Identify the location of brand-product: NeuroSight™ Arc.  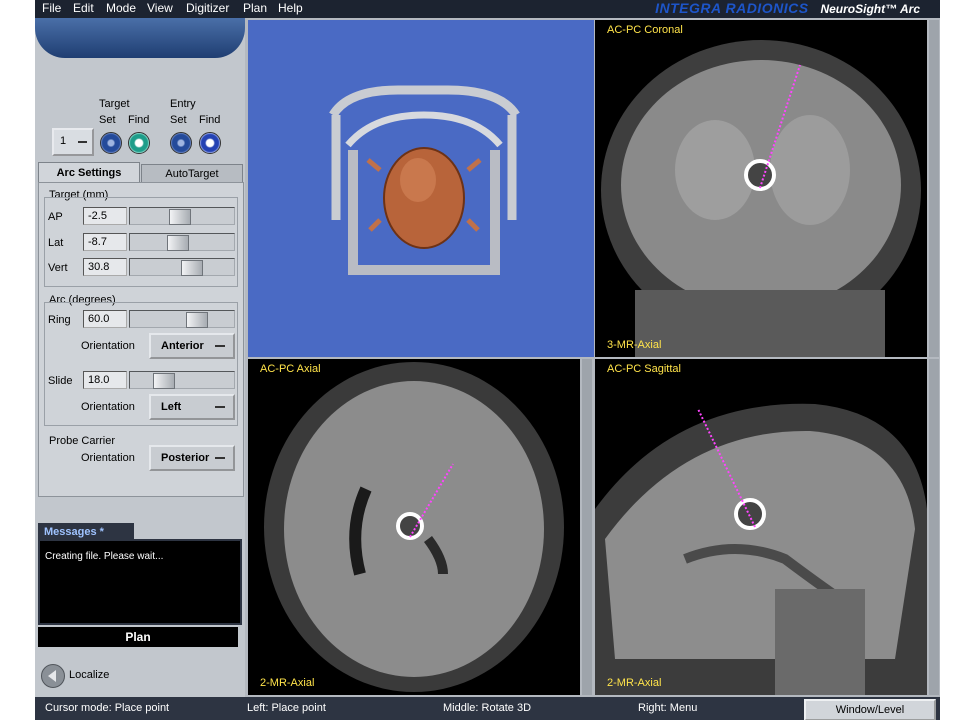
(870, 9).